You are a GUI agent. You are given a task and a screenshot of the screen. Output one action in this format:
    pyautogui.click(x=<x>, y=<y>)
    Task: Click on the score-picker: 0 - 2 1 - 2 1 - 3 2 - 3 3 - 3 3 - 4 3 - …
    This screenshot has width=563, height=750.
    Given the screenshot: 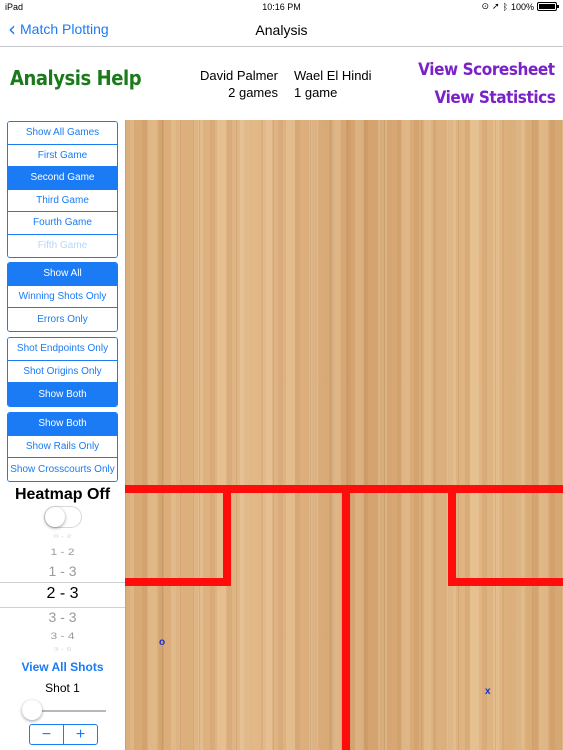 What is the action you would take?
    pyautogui.click(x=62, y=593)
    